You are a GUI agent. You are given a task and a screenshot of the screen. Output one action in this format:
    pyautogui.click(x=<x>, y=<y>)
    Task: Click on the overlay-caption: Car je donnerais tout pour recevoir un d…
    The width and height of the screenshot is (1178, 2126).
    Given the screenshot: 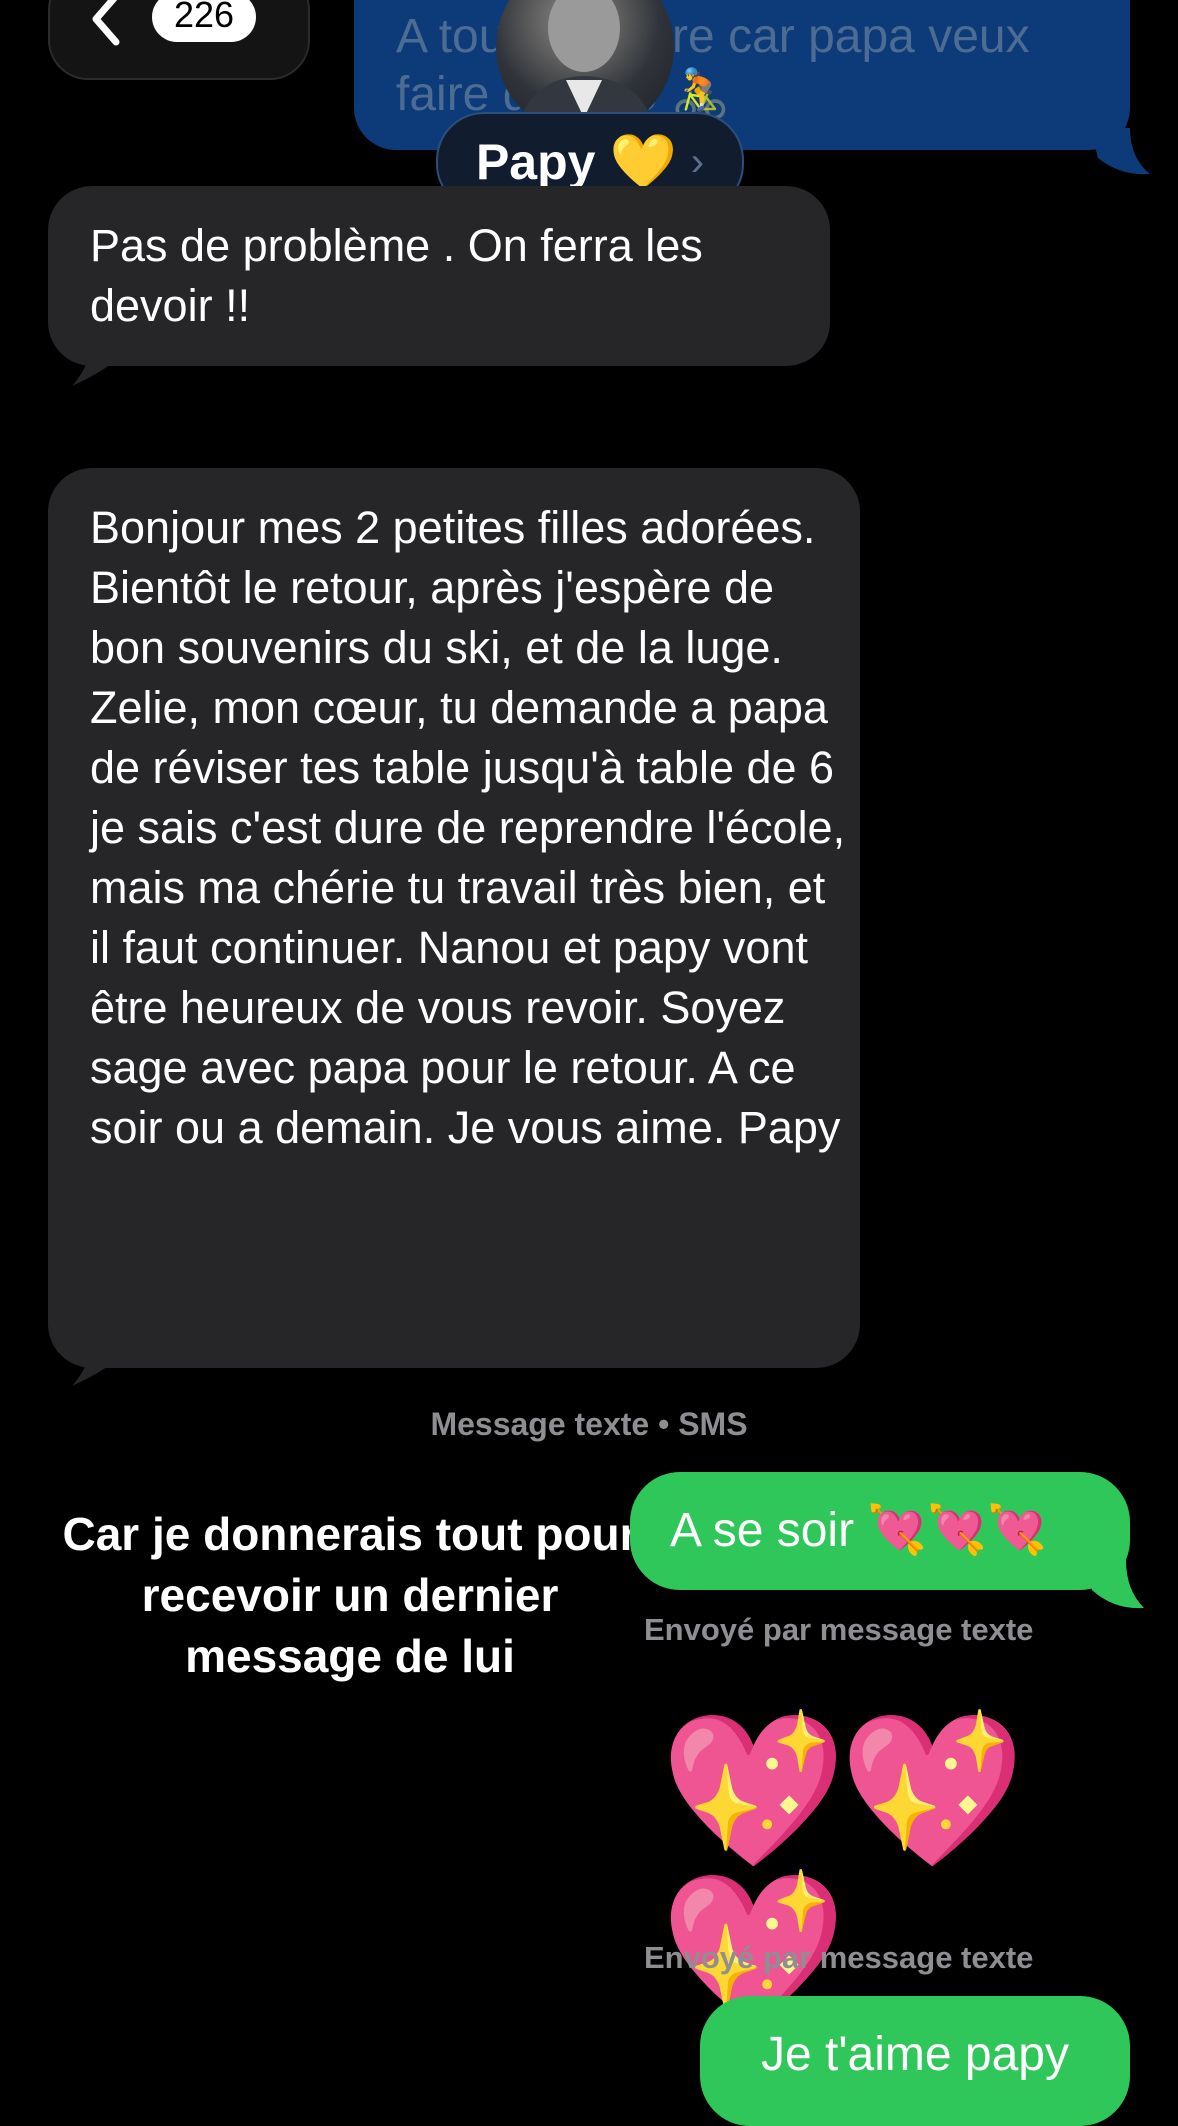 What is the action you would take?
    pyautogui.click(x=350, y=1595)
    